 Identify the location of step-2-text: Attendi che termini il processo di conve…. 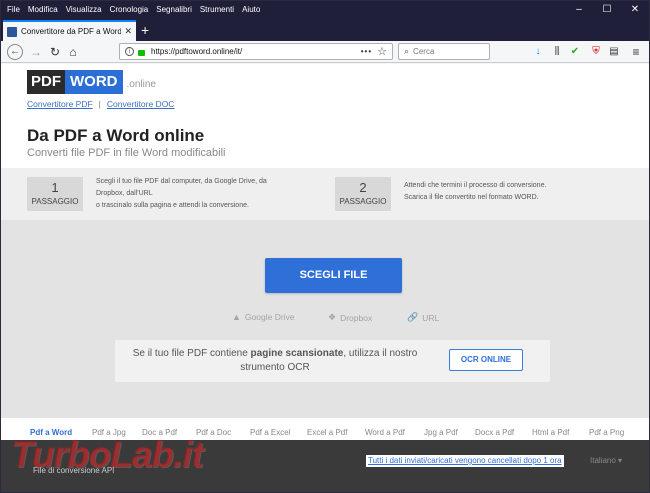
(475, 192).